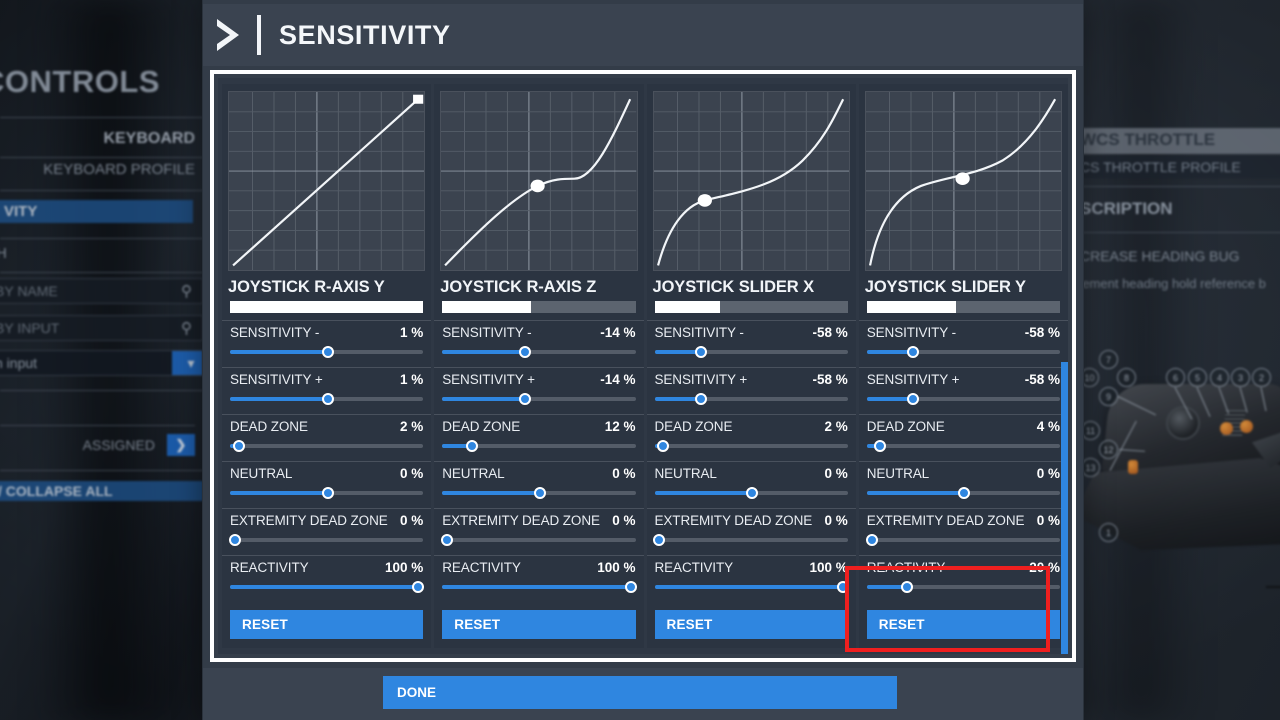  I want to click on vertical-scrollbar, so click(1064, 508).